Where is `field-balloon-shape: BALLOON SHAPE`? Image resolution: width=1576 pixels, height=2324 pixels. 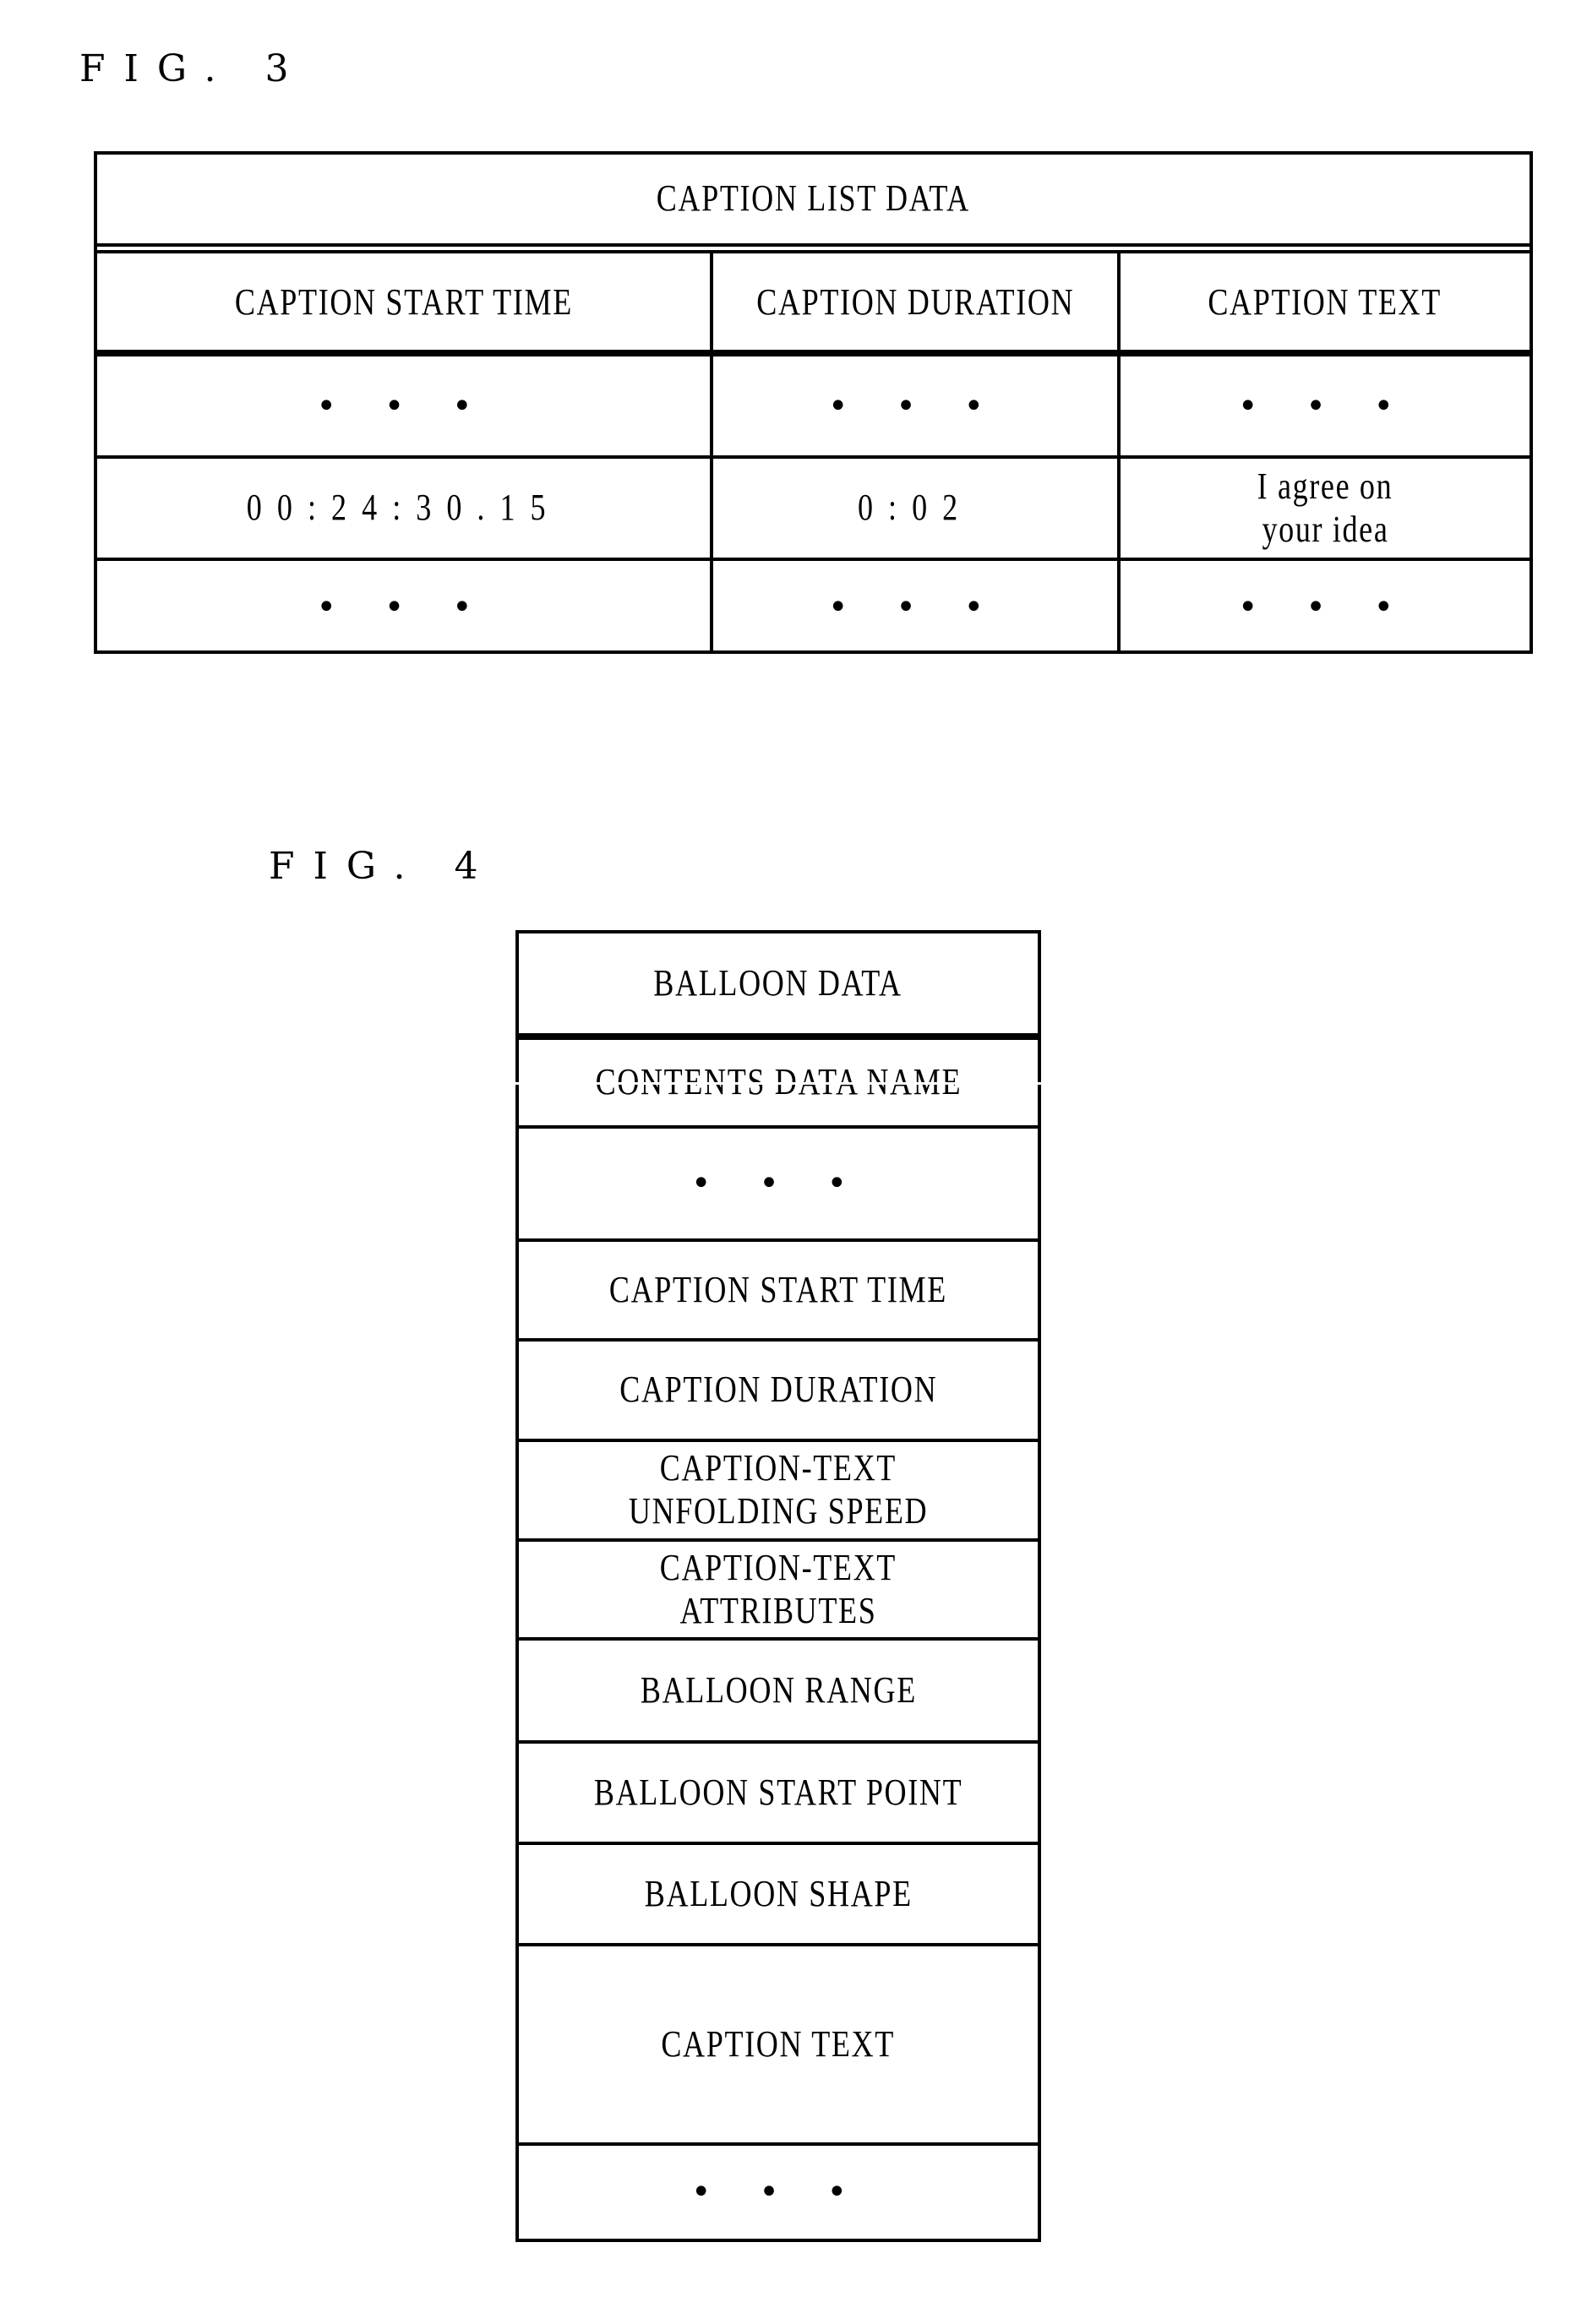
field-balloon-shape: BALLOON SHAPE is located at coordinates (778, 1894).